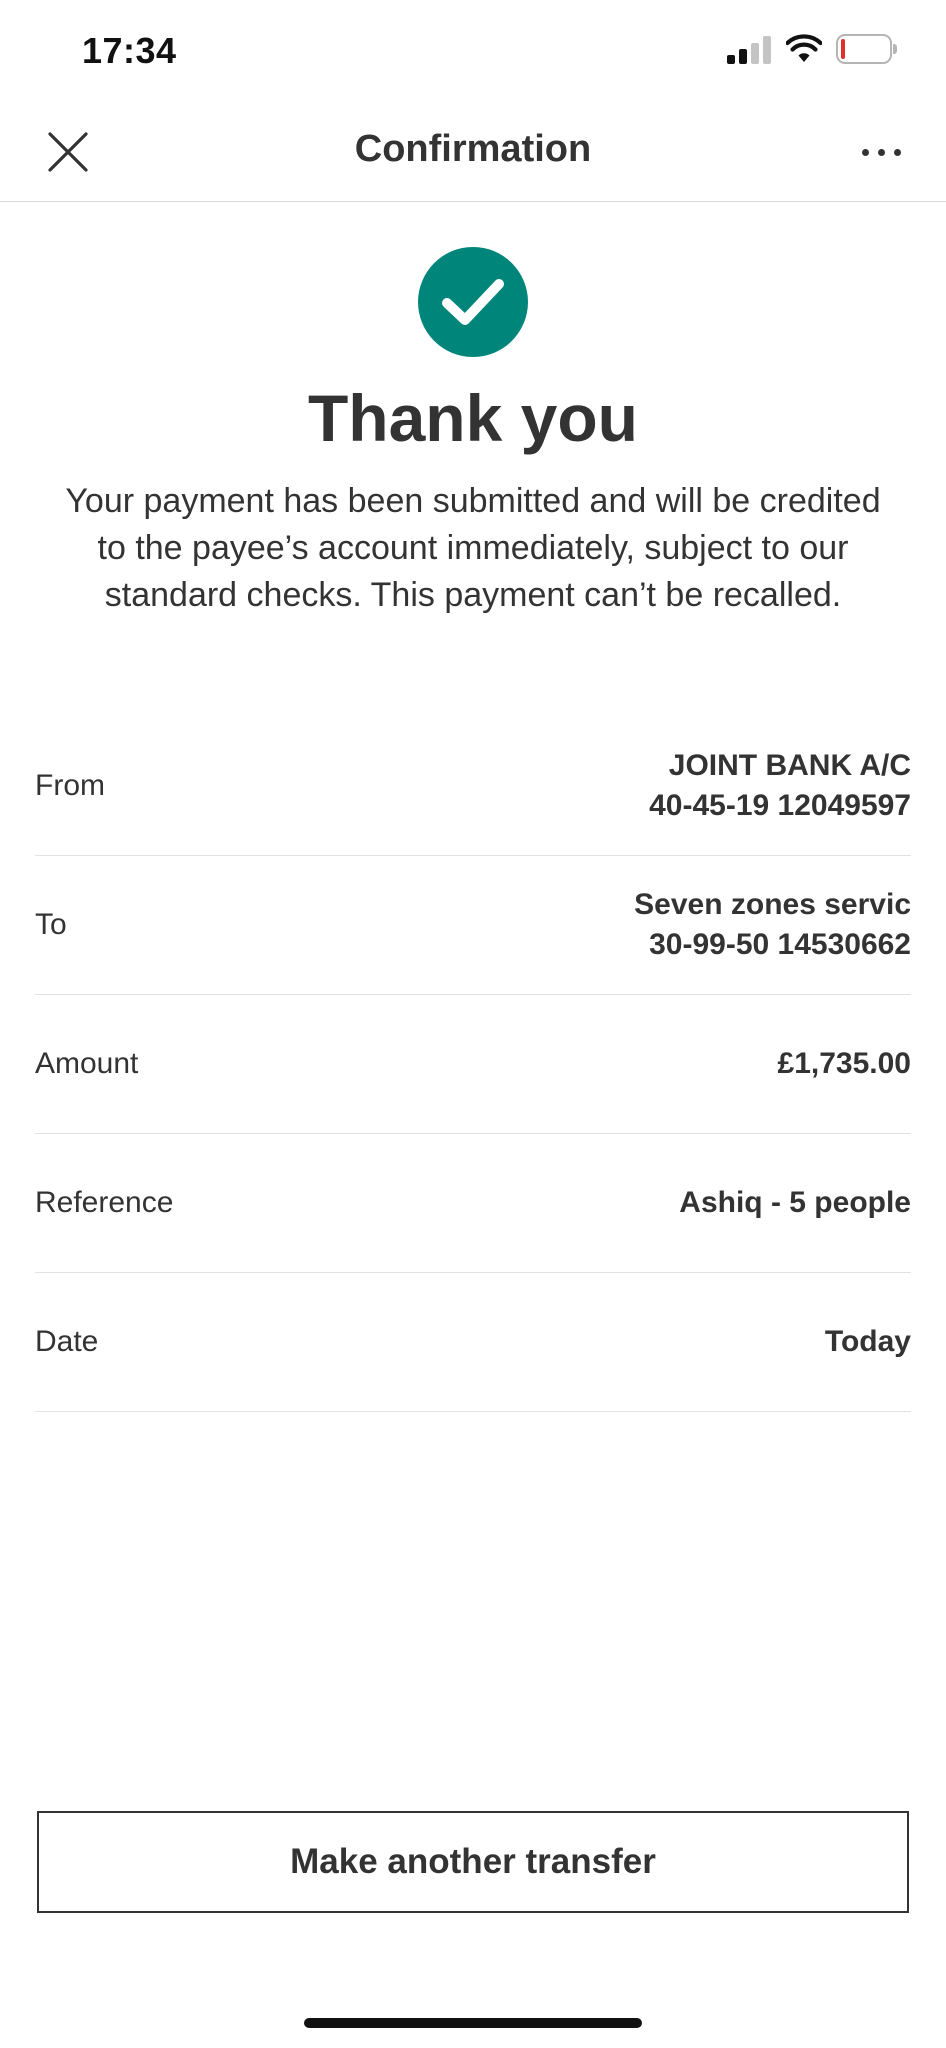  I want to click on home-indicator, so click(473, 2023).